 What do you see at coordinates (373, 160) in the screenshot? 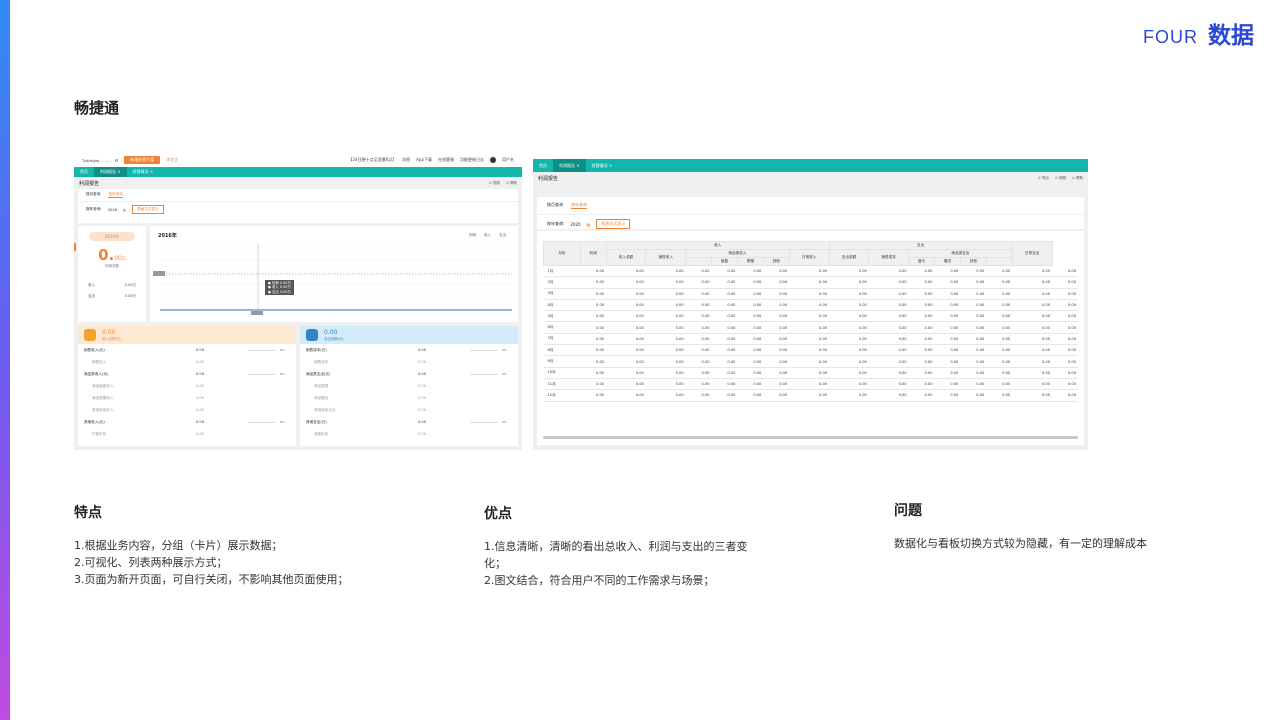
I see `notice-item: 【24日晚十点至凌晨6点】` at bounding box center [373, 160].